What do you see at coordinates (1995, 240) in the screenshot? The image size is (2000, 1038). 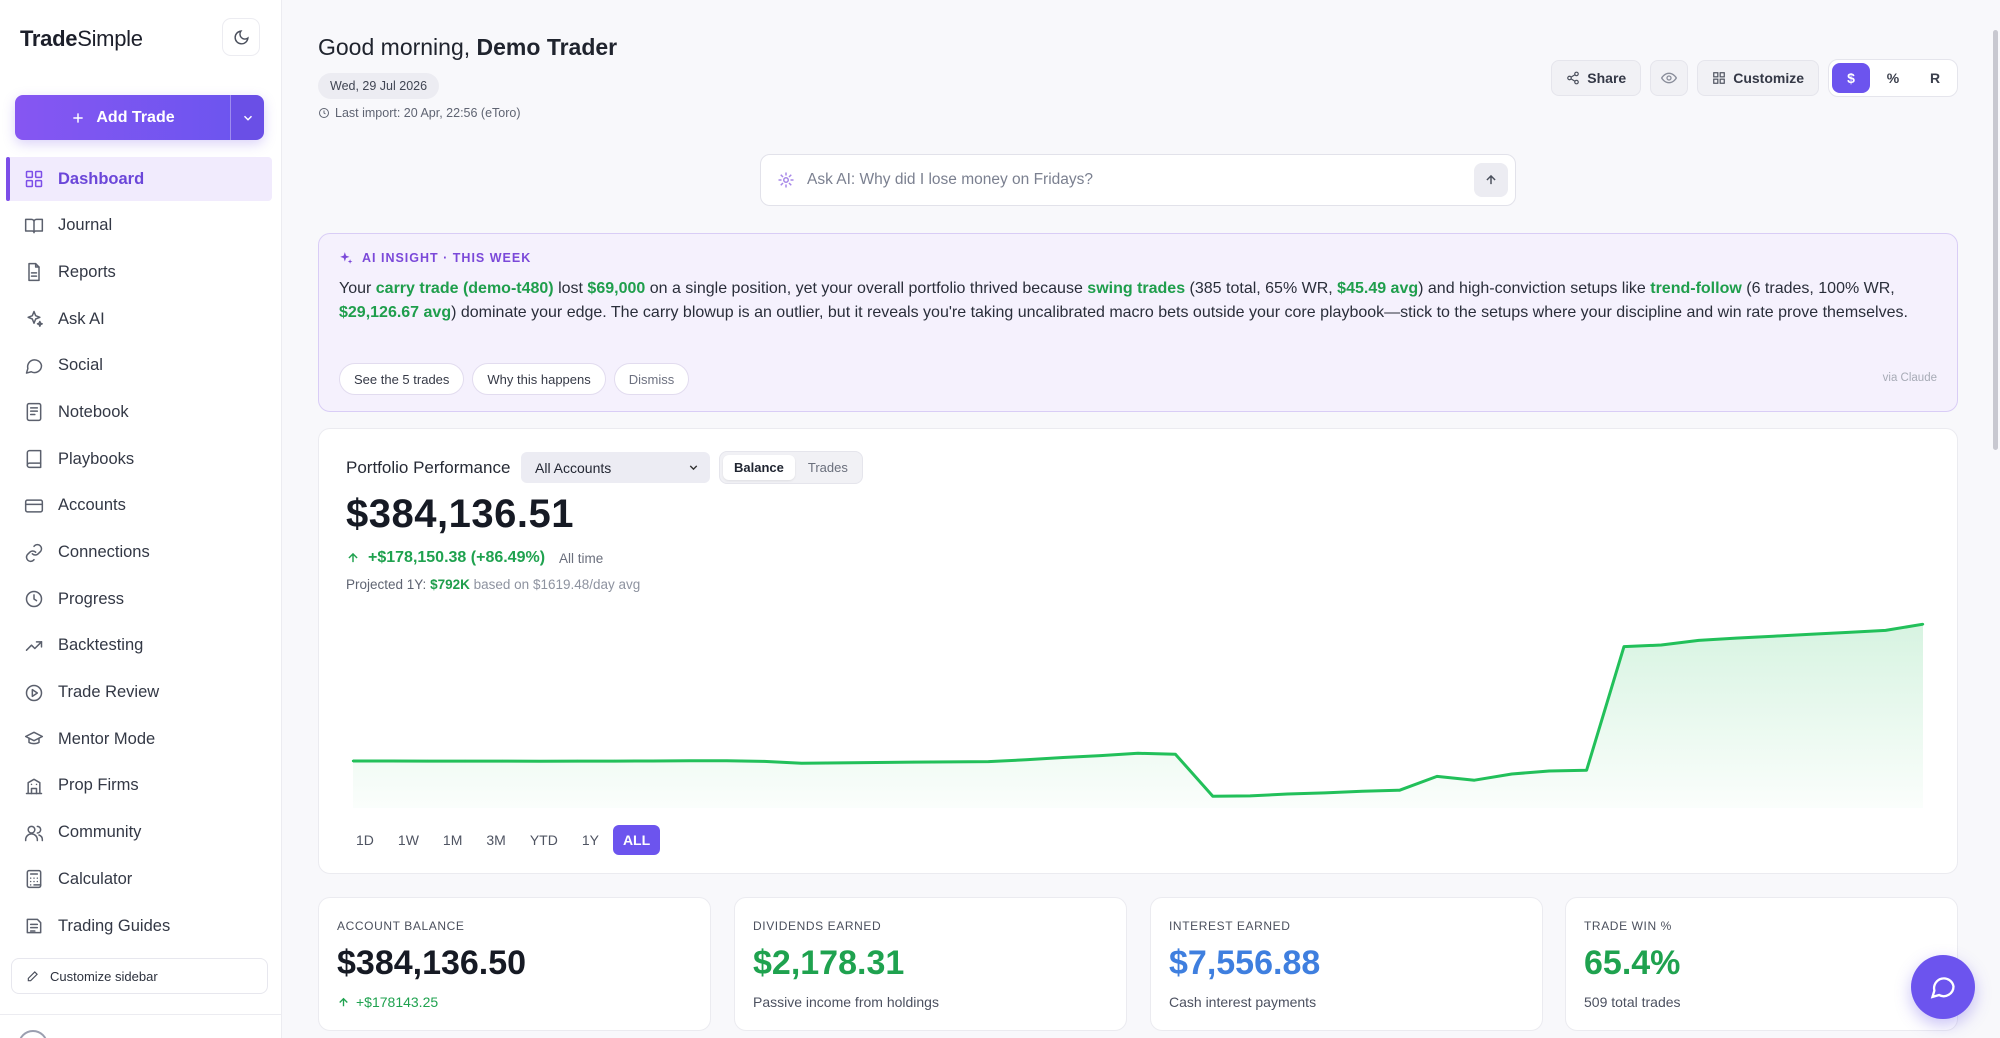 I see `scrollbar` at bounding box center [1995, 240].